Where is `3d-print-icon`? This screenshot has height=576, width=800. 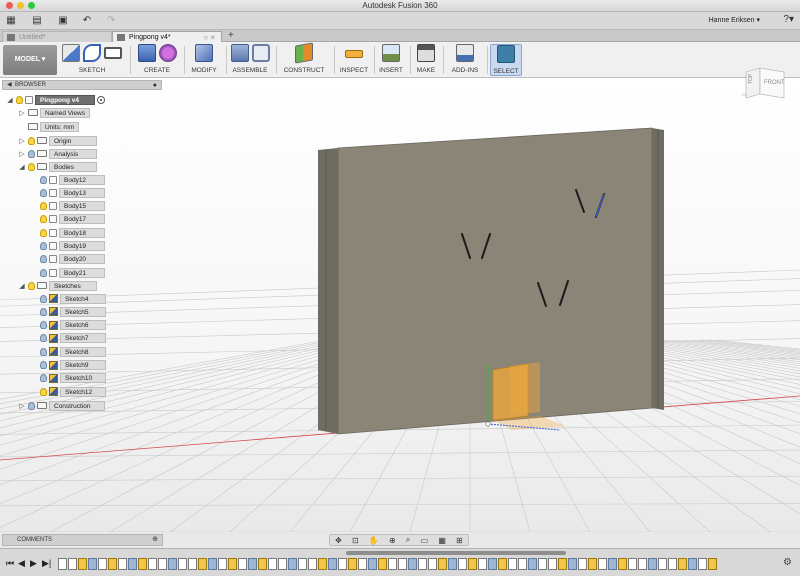
3d-print-icon is located at coordinates (426, 53).